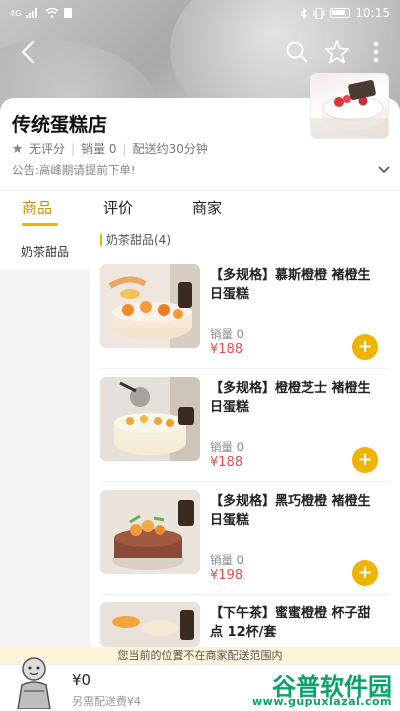  I want to click on favorite-button, so click(337, 52).